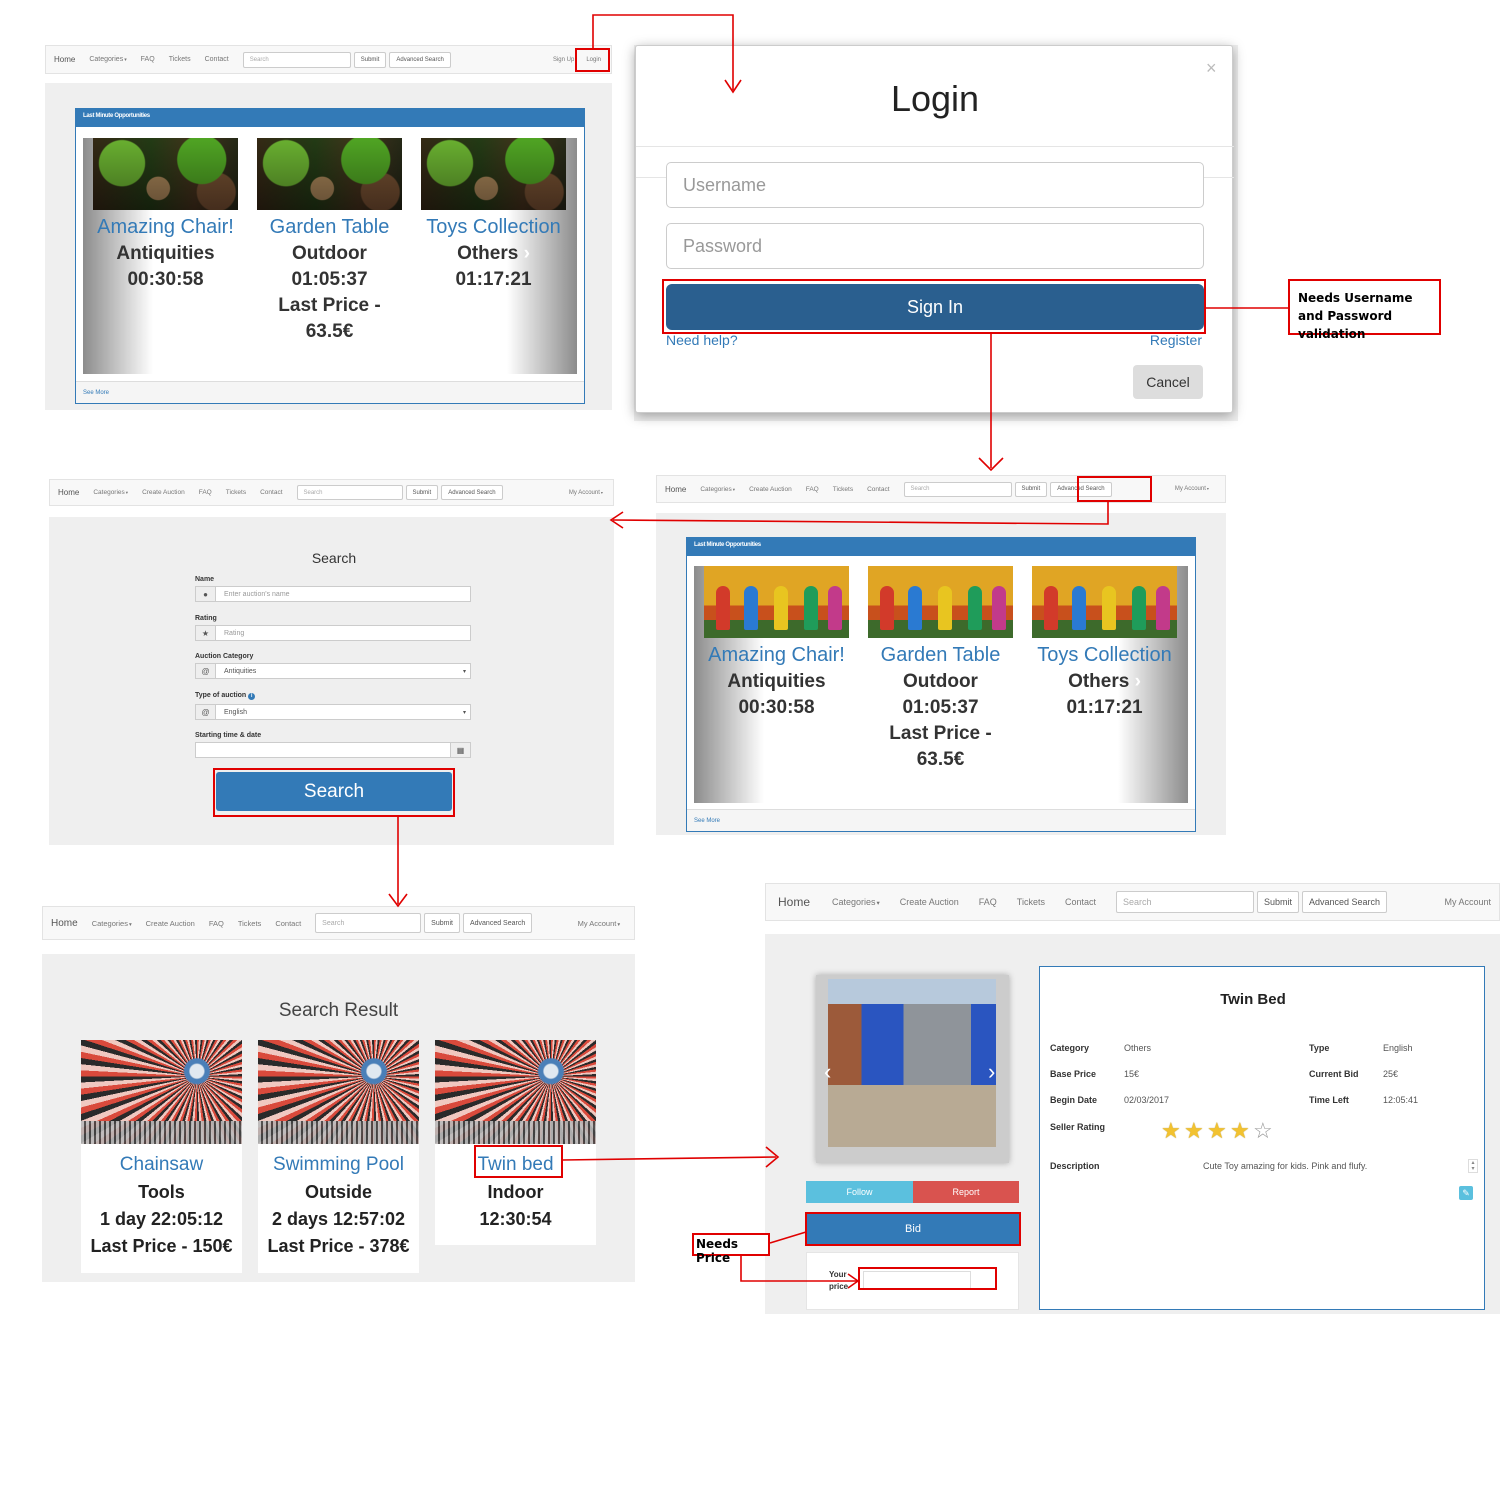 The height and width of the screenshot is (1500, 1500). What do you see at coordinates (1168, 382) in the screenshot?
I see `cancel-button: Cancel` at bounding box center [1168, 382].